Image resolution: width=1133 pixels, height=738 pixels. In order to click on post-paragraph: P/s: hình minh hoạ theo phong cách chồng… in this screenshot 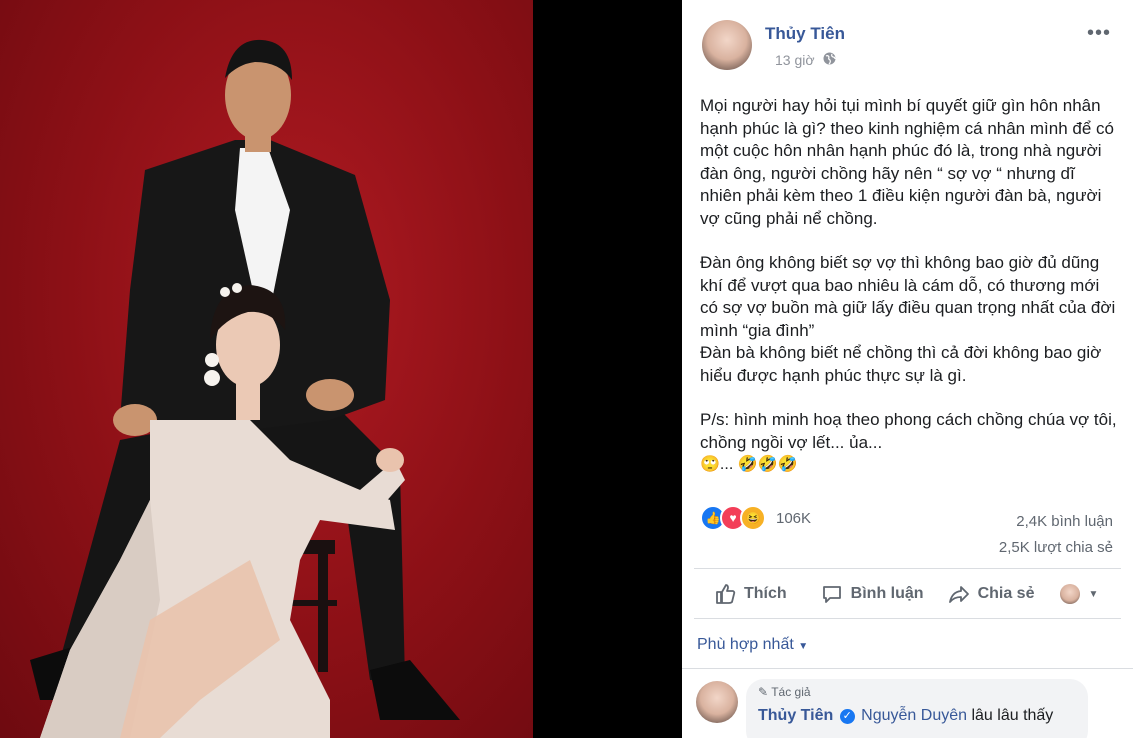, I will do `click(908, 431)`.